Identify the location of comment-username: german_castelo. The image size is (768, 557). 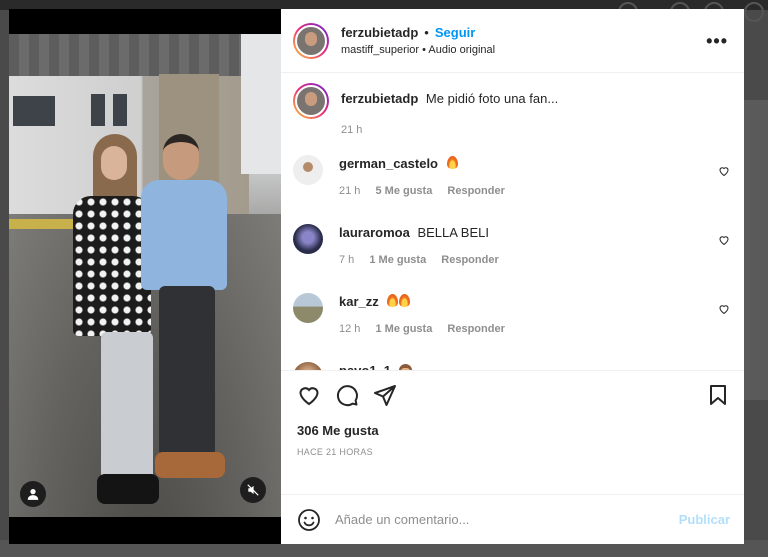
(388, 163).